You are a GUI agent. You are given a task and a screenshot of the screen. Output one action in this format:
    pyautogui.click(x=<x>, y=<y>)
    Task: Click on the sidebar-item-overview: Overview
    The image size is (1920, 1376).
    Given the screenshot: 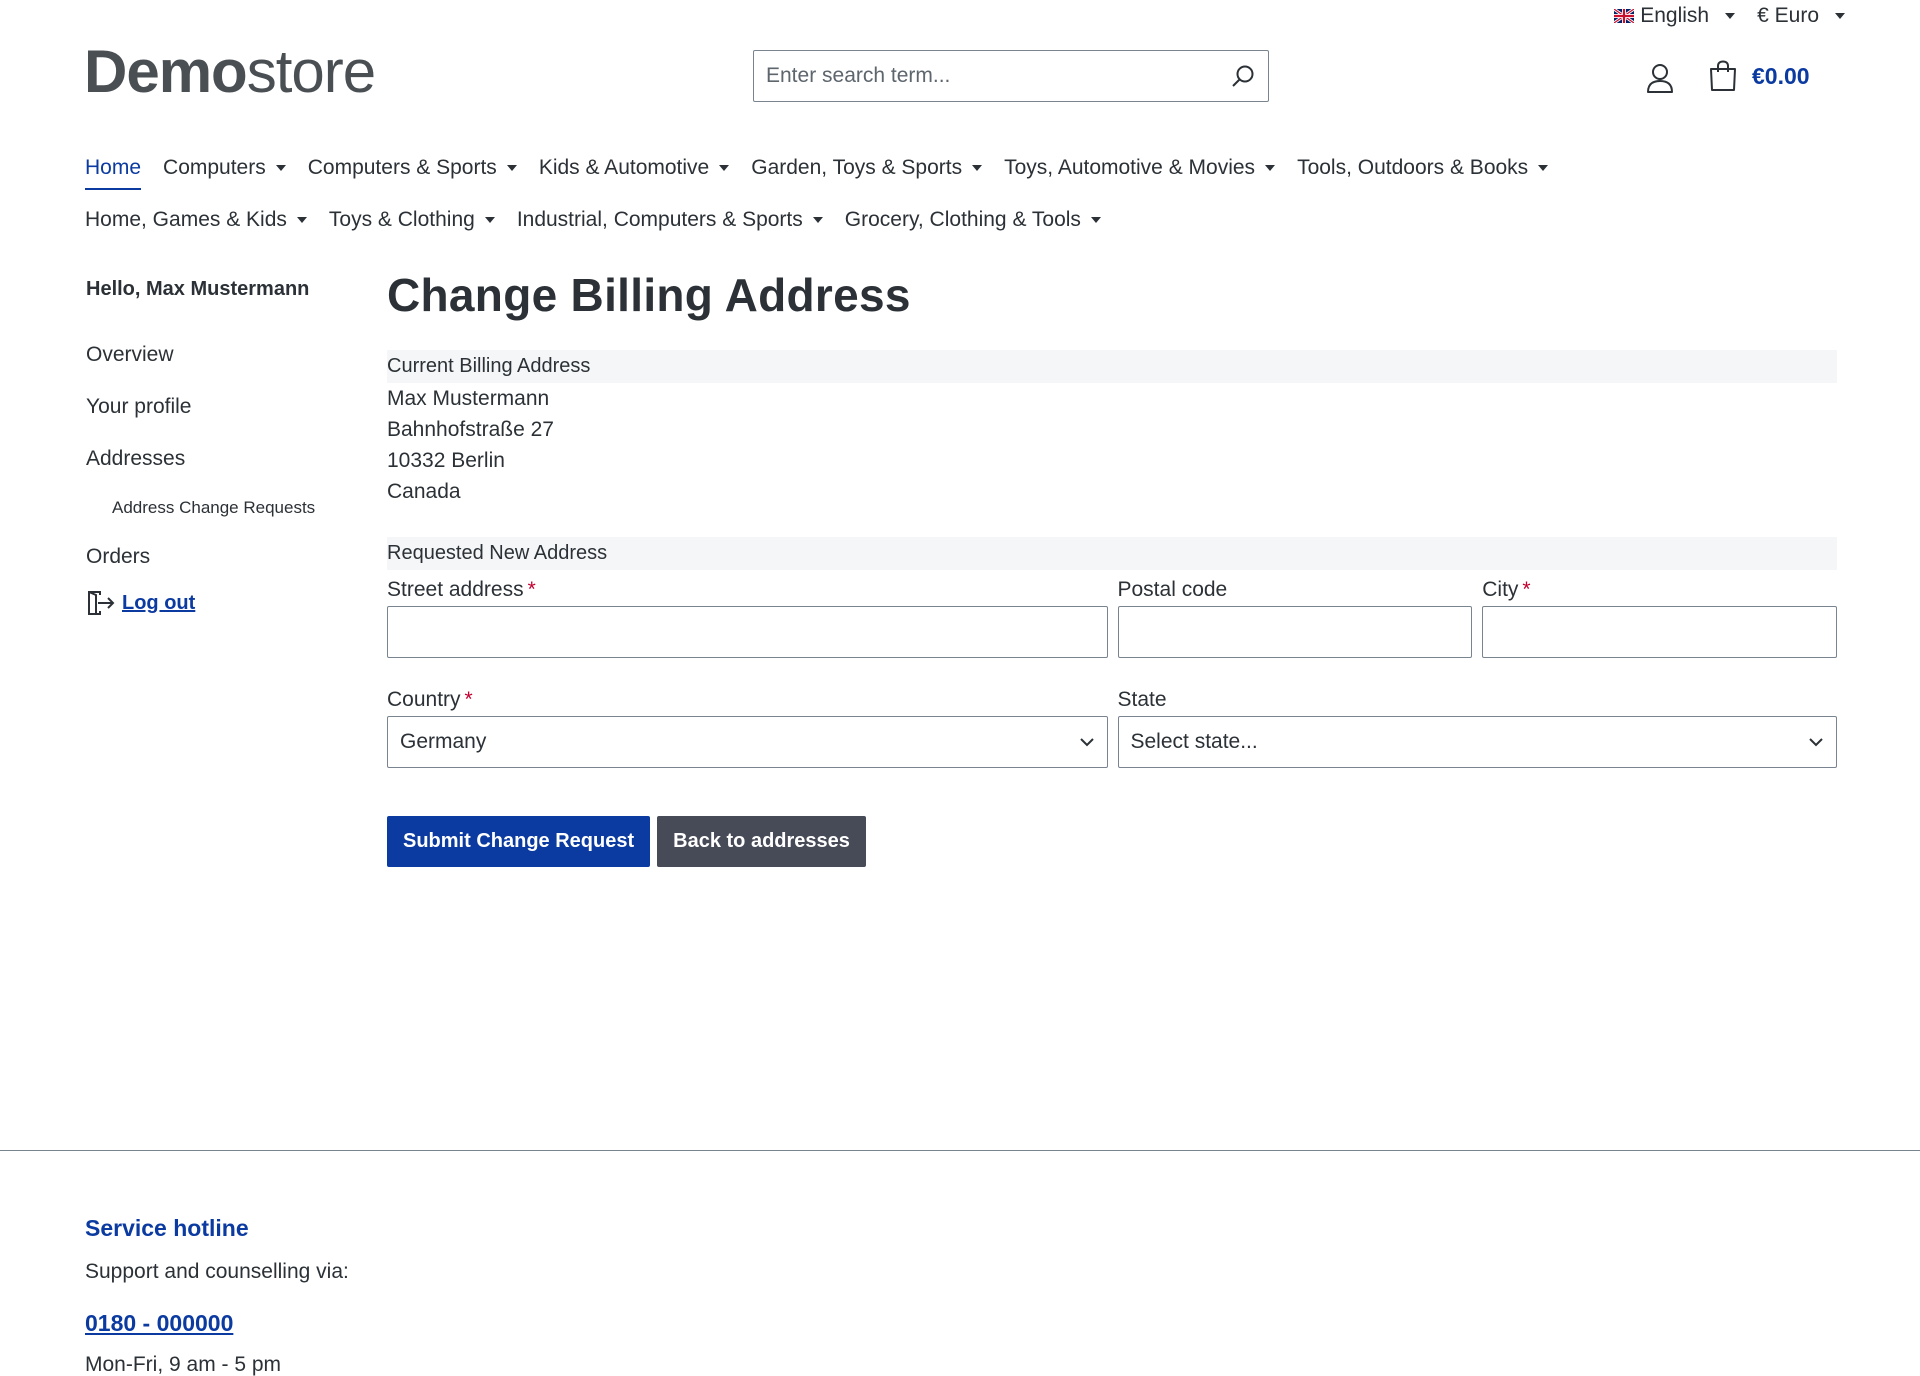 What is the action you would take?
    pyautogui.click(x=221, y=355)
    